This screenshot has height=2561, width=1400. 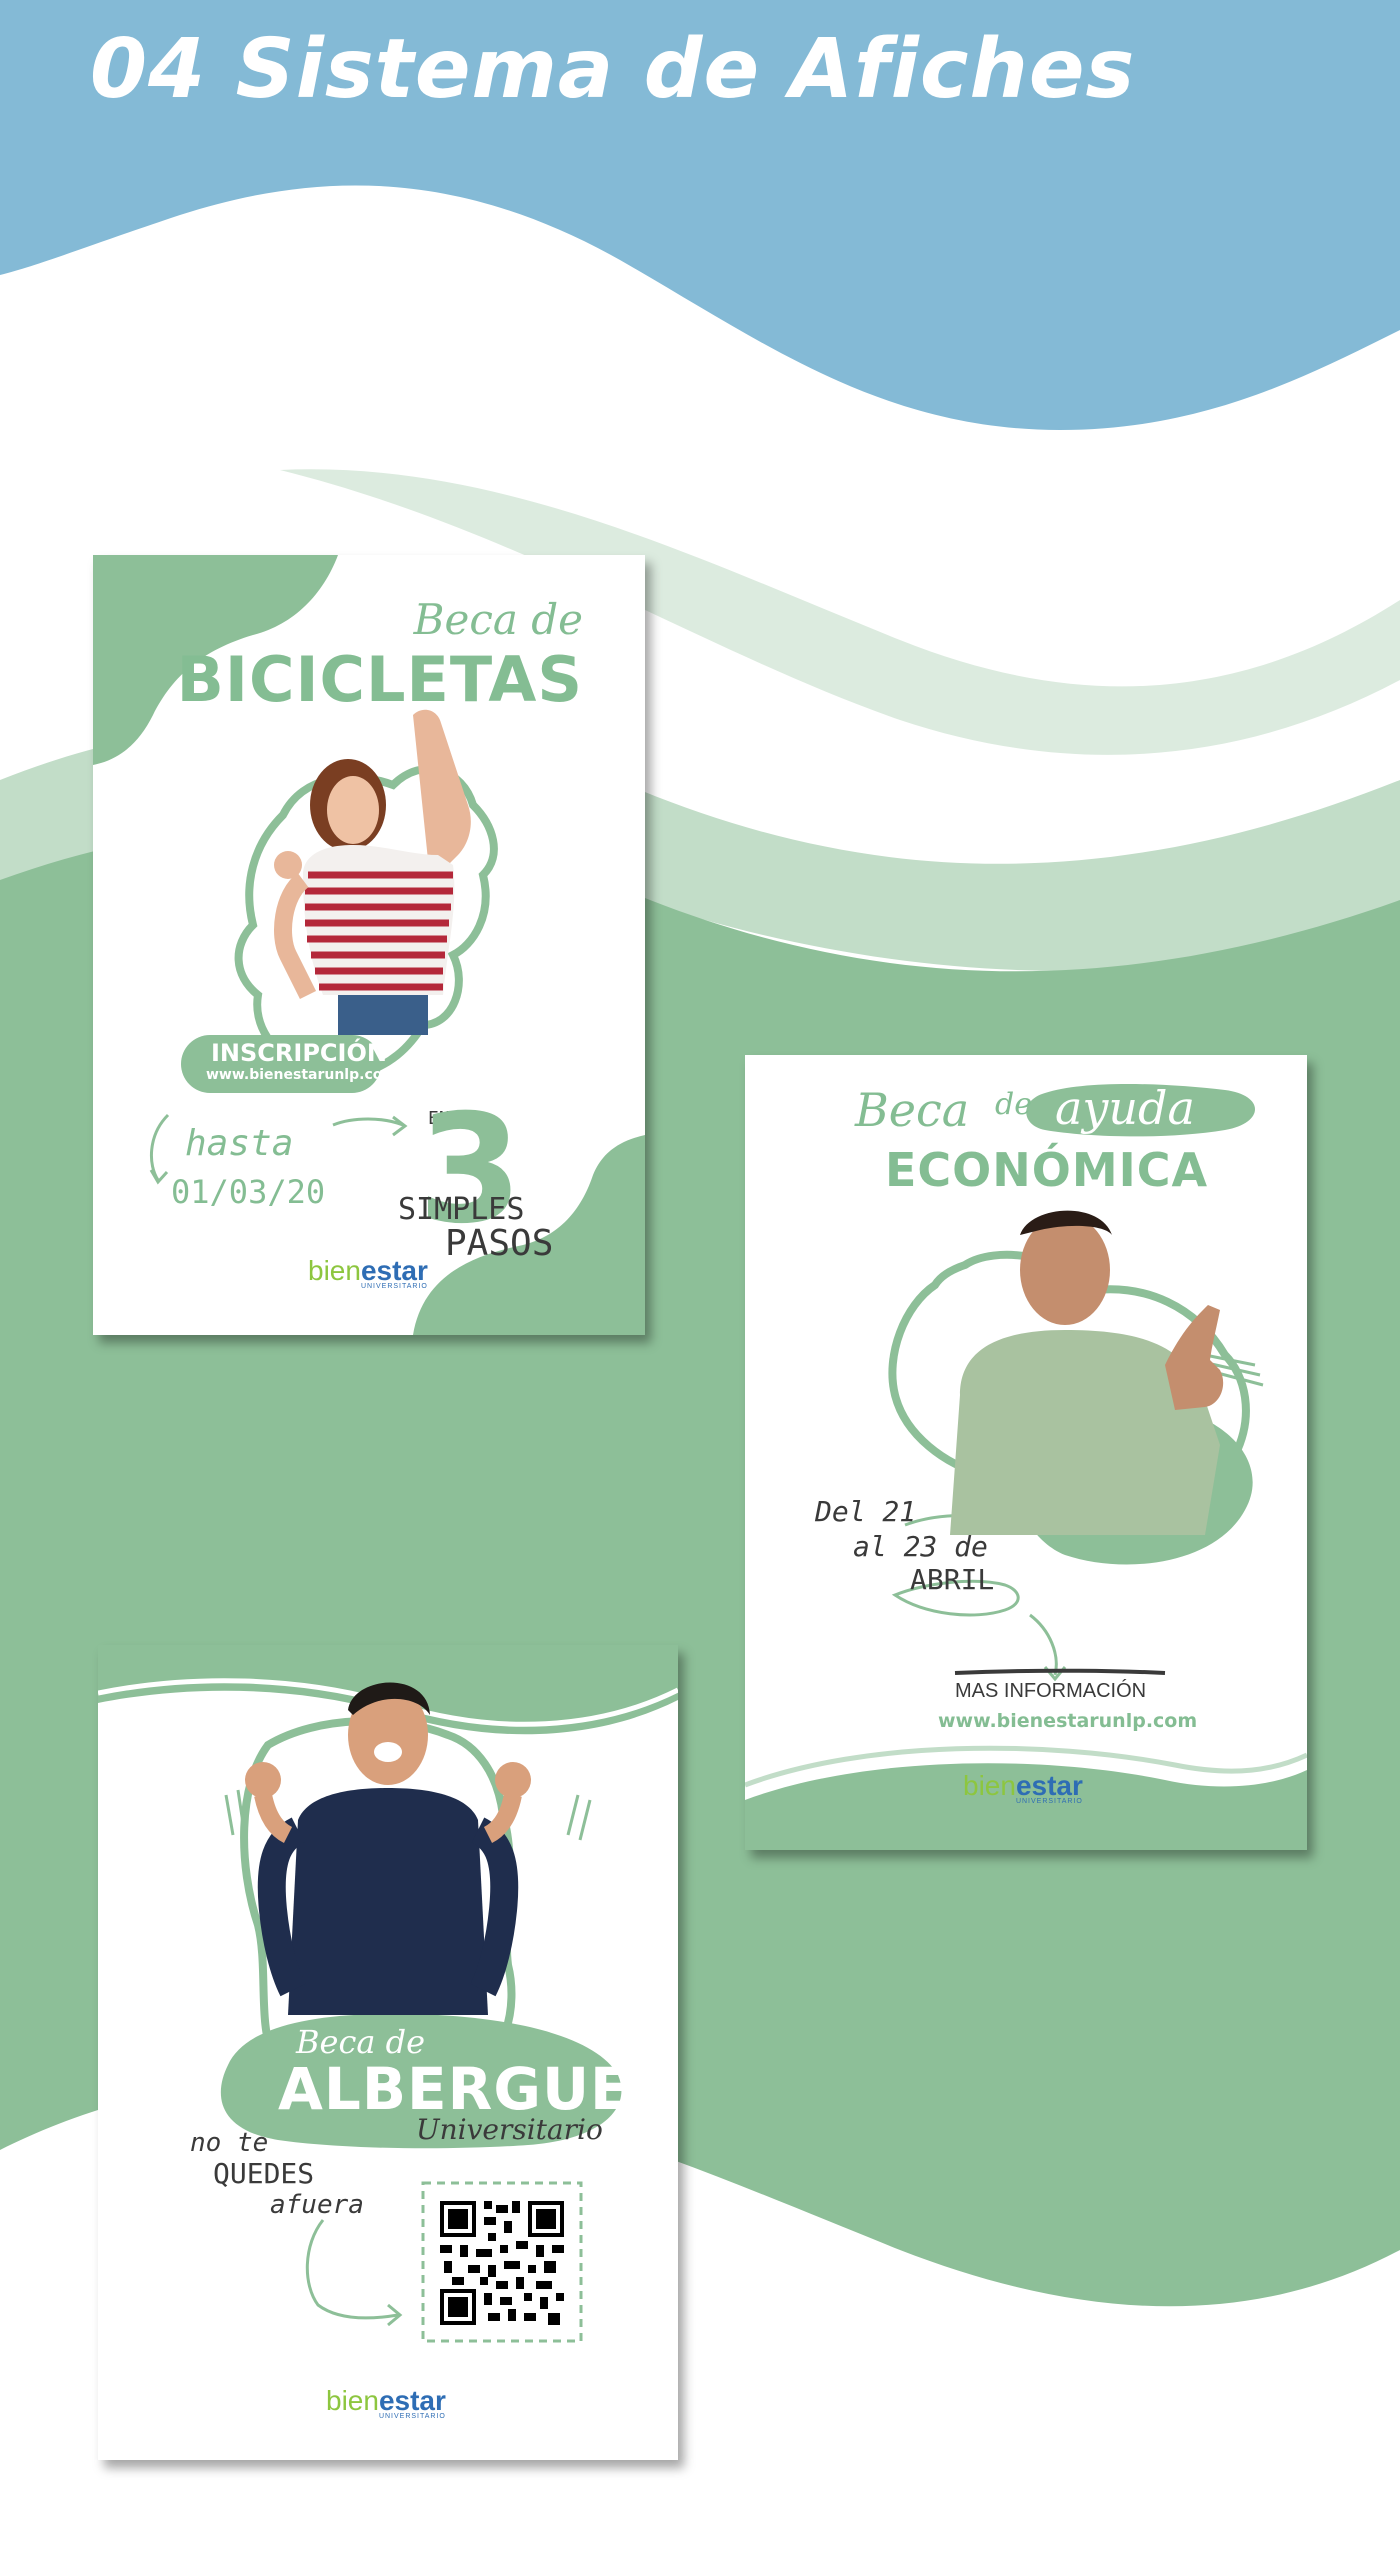 I want to click on tagline-line-1: no te, so click(x=229, y=2143).